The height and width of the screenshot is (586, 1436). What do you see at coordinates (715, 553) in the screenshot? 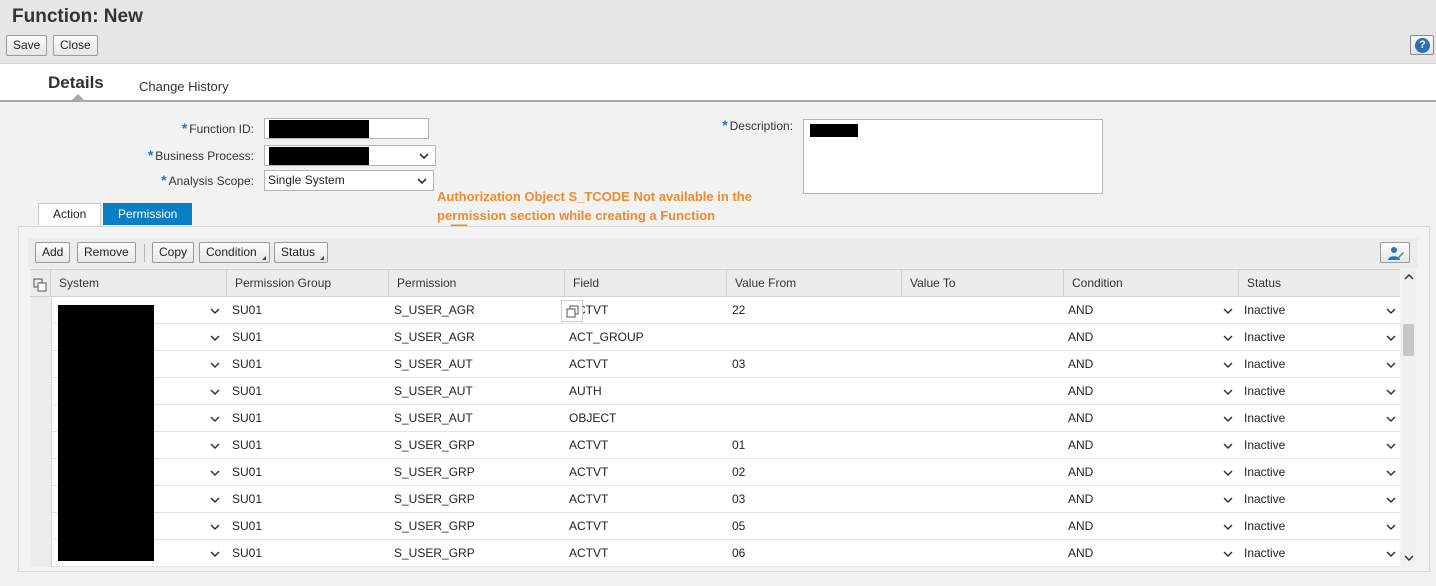
I see `table-row: SU01 S_USER_GRP ACTVT 06 AND Inactive` at bounding box center [715, 553].